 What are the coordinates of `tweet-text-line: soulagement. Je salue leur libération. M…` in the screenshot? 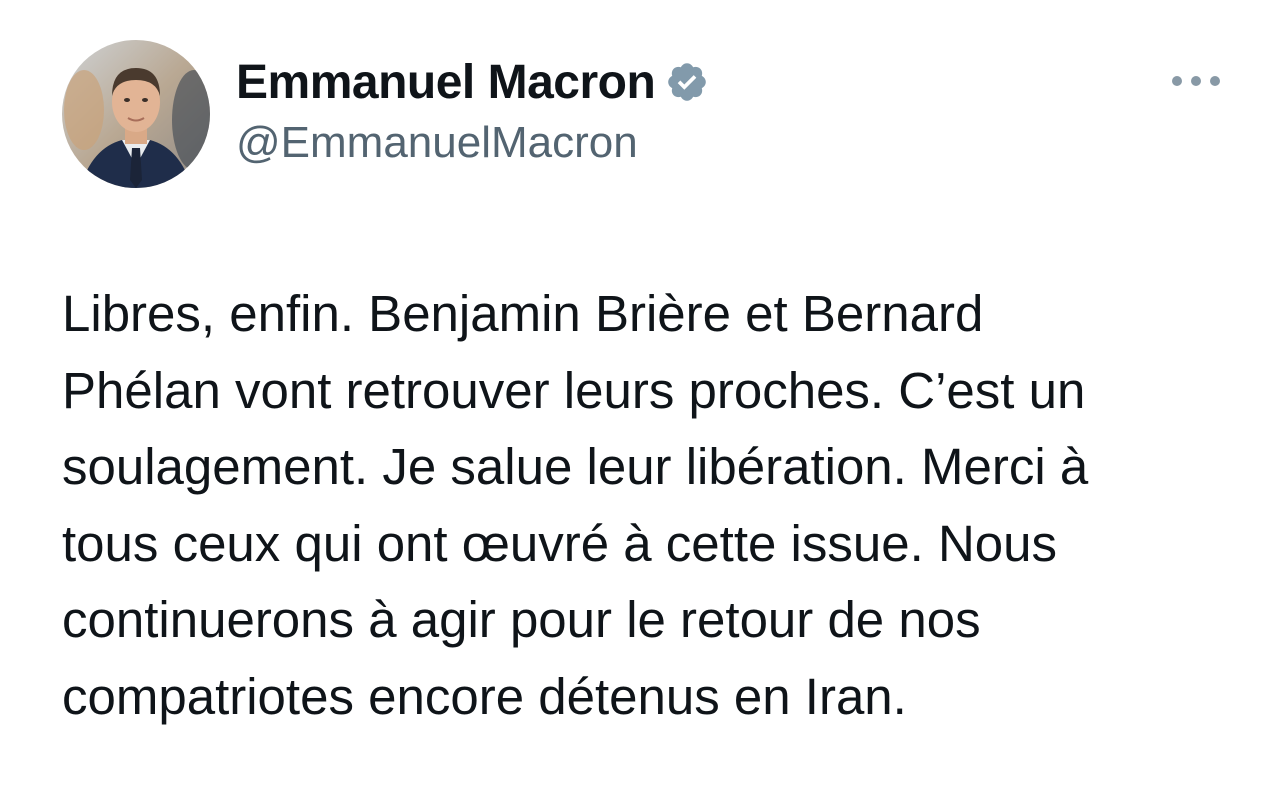 It's located at (575, 466).